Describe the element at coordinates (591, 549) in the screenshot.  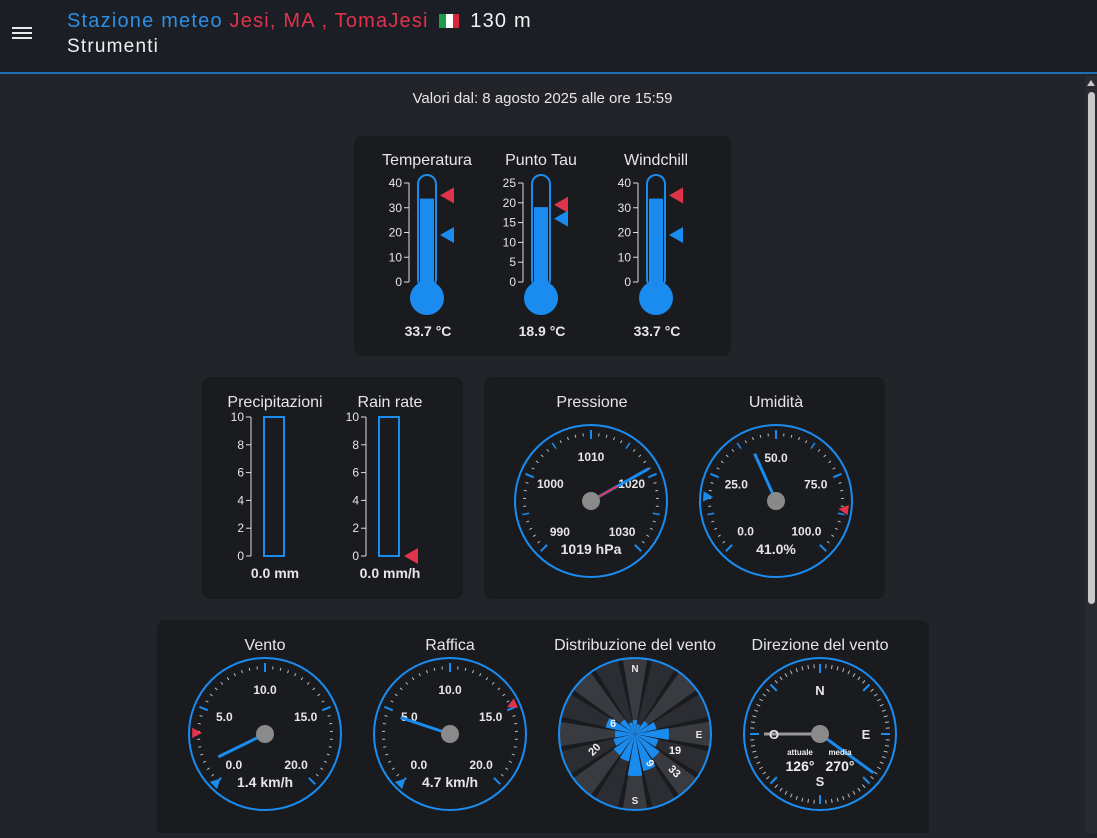
I see `gauge-value: 1019 hPa` at that location.